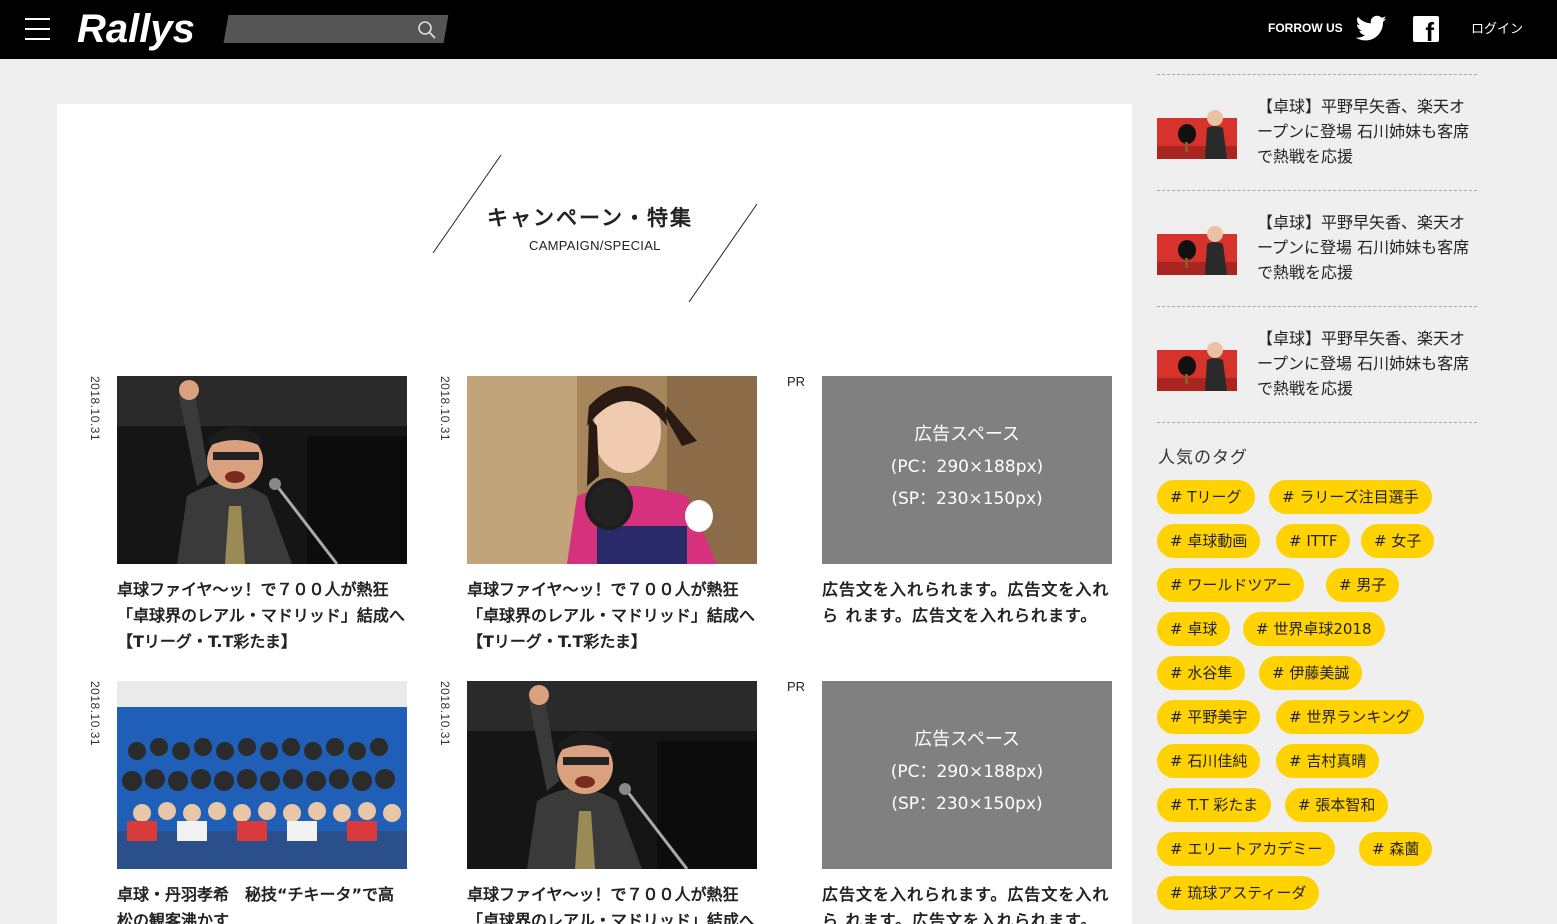 The height and width of the screenshot is (924, 1557). Describe the element at coordinates (1305, 28) in the screenshot. I see `follow-us-label: FORROW US` at that location.